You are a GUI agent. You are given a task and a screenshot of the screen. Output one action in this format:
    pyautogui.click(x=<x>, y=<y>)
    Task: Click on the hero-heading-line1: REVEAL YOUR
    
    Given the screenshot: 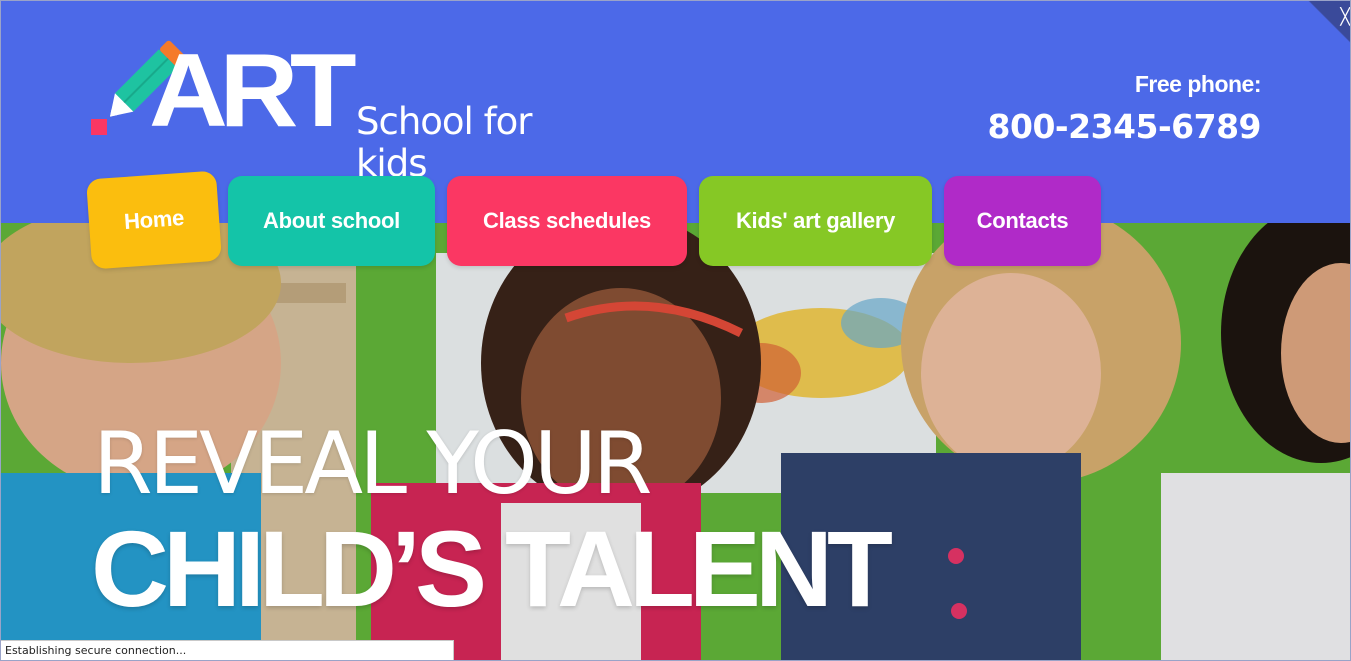 What is the action you would take?
    pyautogui.click(x=373, y=464)
    